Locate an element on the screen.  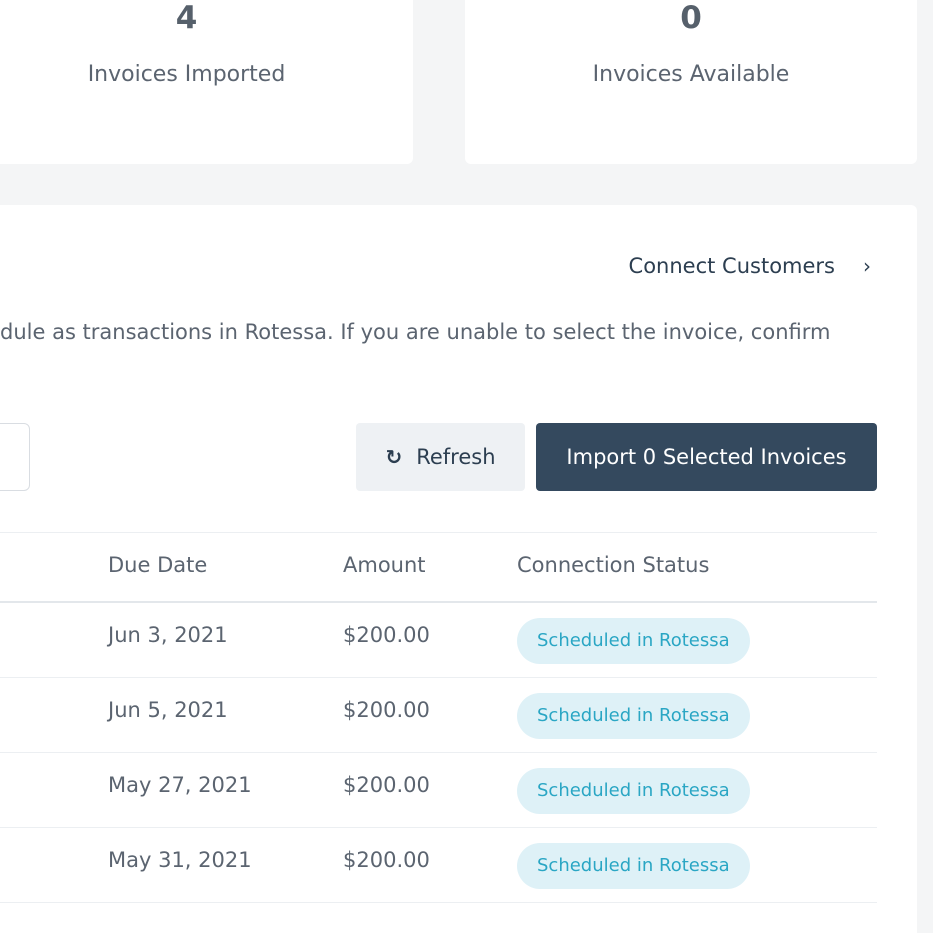
imported-count: 4 is located at coordinates (186, 18).